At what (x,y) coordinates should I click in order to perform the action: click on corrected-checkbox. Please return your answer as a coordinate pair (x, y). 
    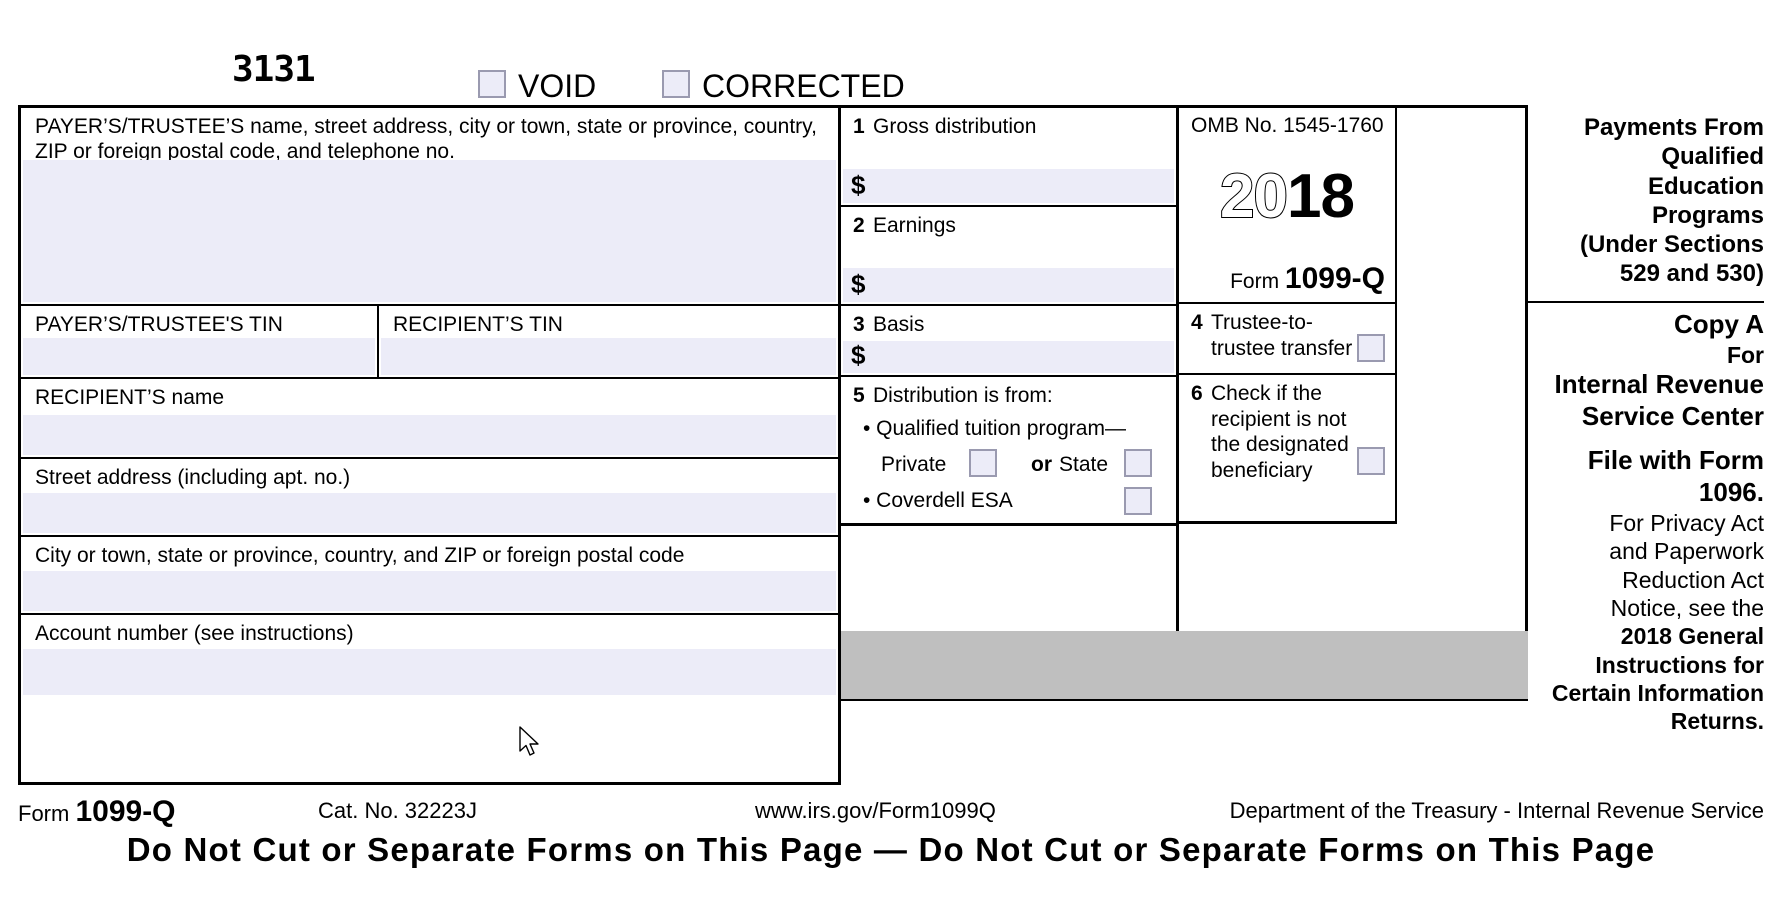
    Looking at the image, I should click on (676, 84).